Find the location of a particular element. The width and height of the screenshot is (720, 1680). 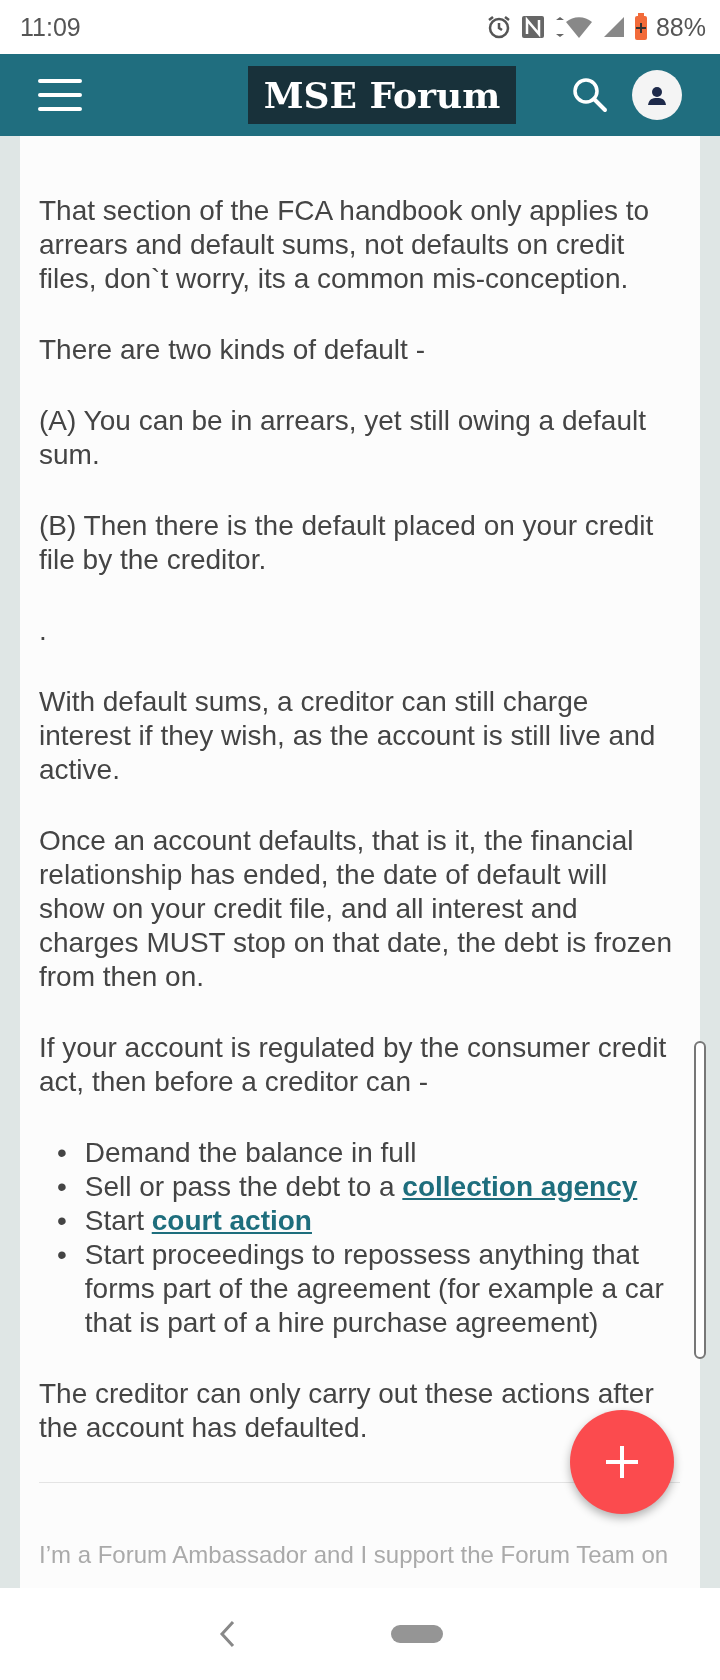

post-paragraph: Once an account defaults, that is it, the financial relationship has ended, the date of default will show on your credit file, and all interest and charges MUST stop on that date, the debt is frozen from then on. is located at coordinates (356, 909).